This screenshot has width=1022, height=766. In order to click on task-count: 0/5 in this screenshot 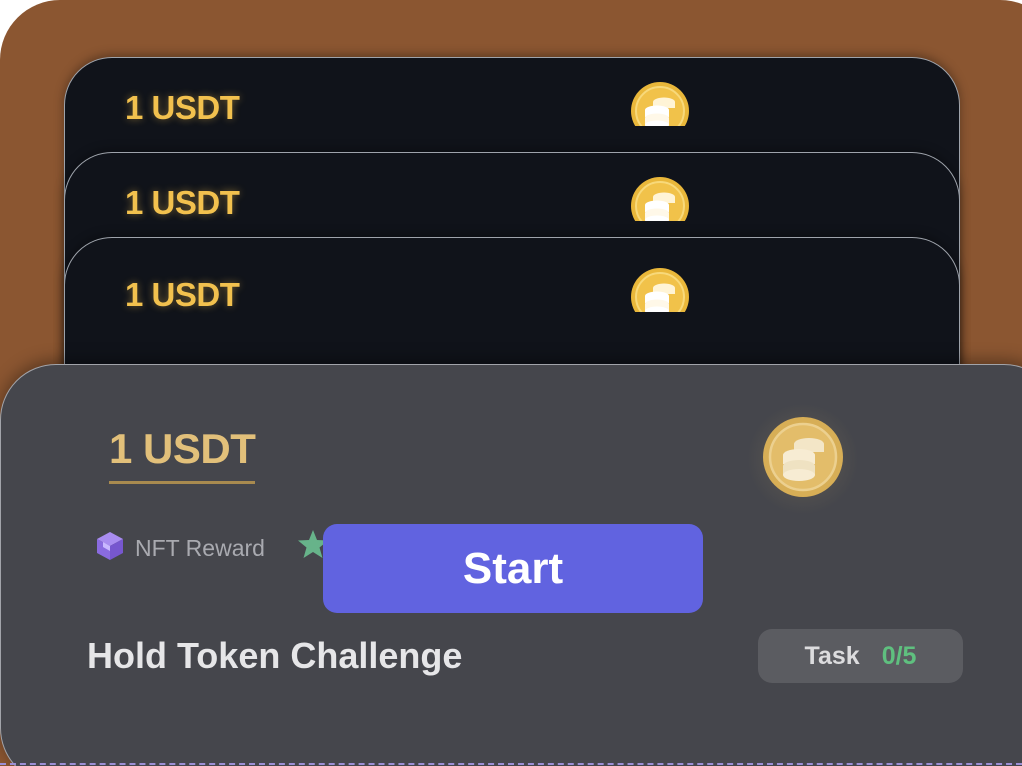, I will do `click(899, 655)`.